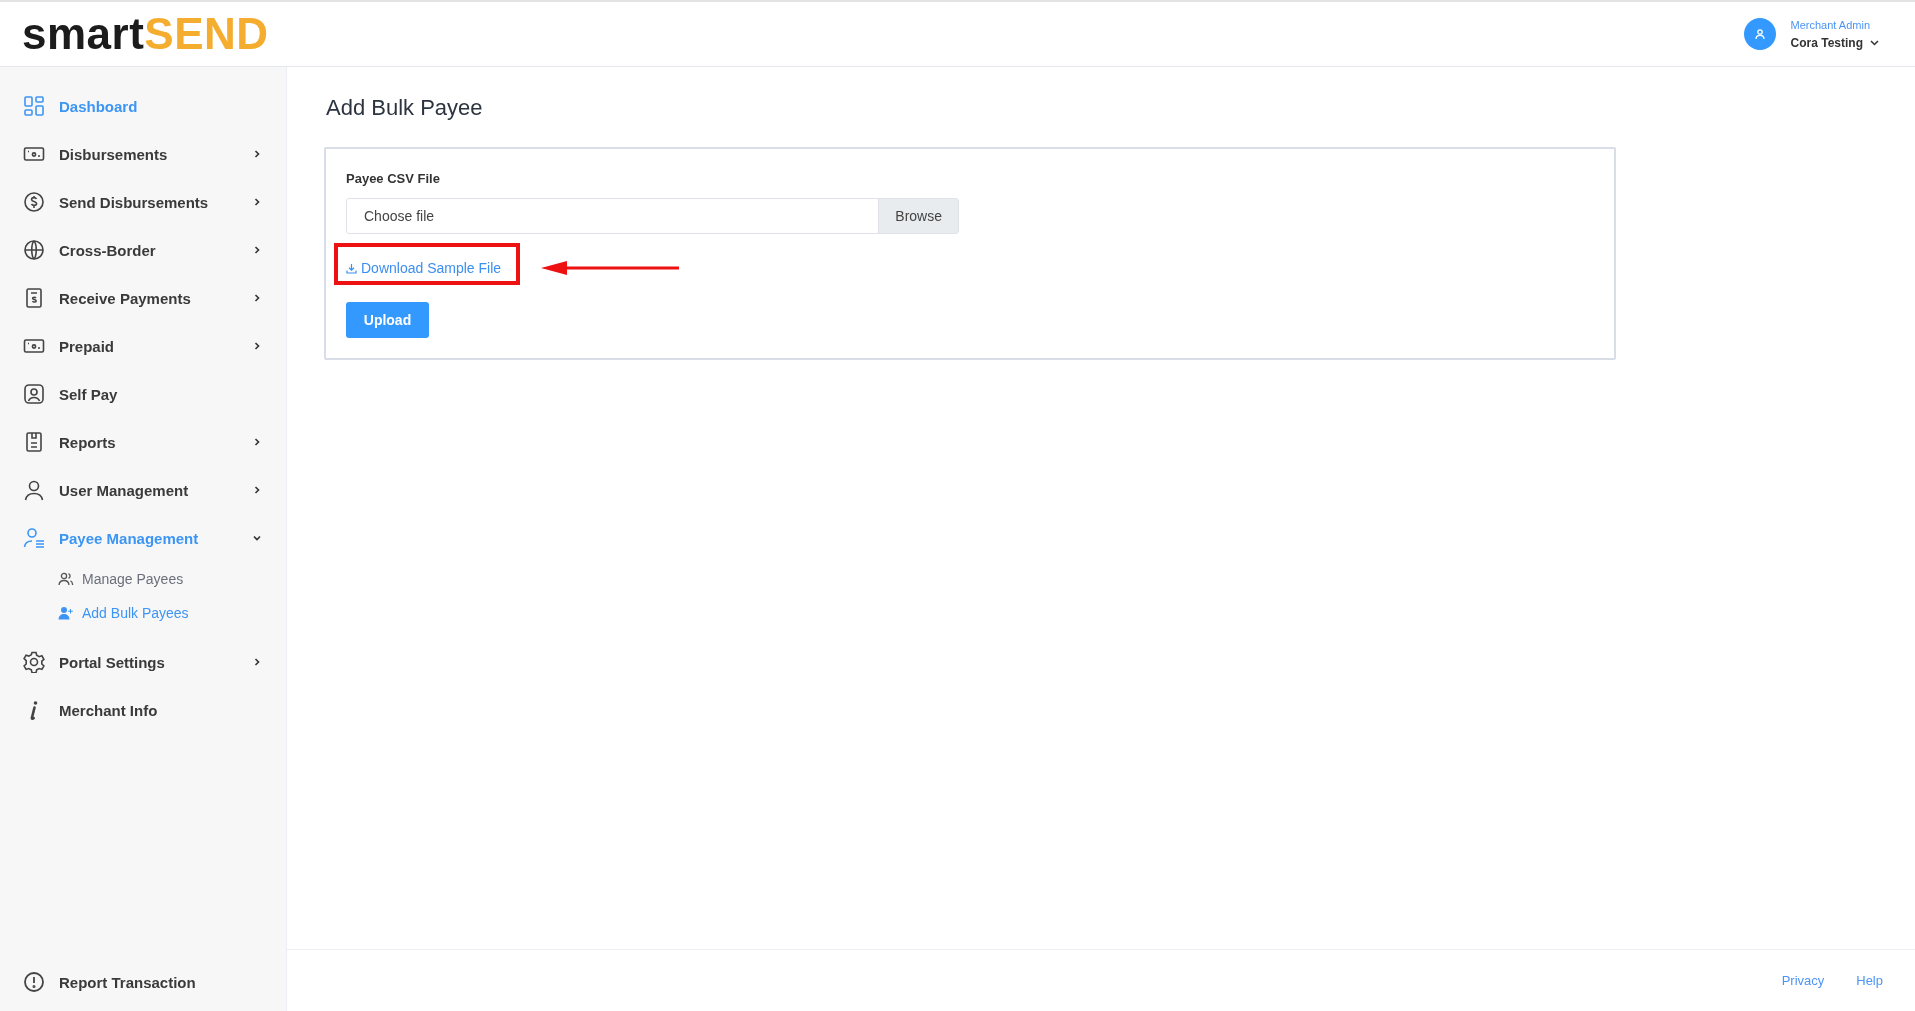  Describe the element at coordinates (1759, 34) in the screenshot. I see `avatar-icon` at that location.